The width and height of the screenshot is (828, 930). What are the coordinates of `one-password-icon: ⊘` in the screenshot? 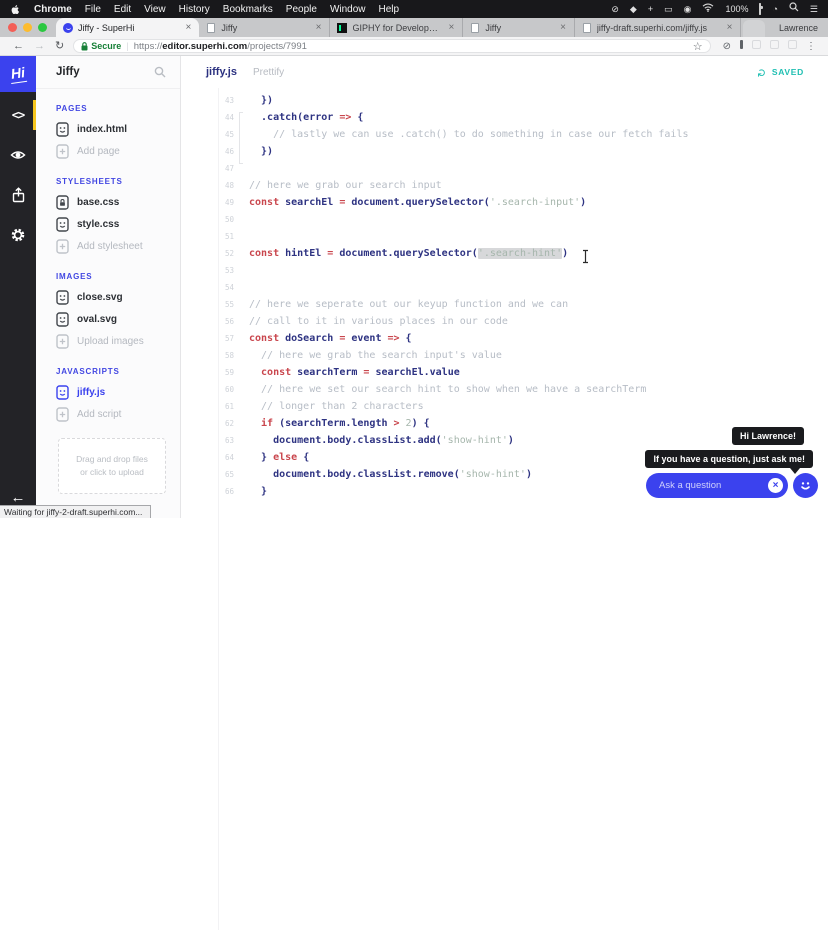 It's located at (615, 9).